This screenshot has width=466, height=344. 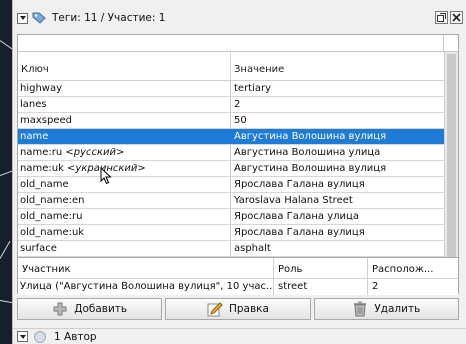 I want to click on author-panel-header: 1 Автор, so click(x=239, y=336).